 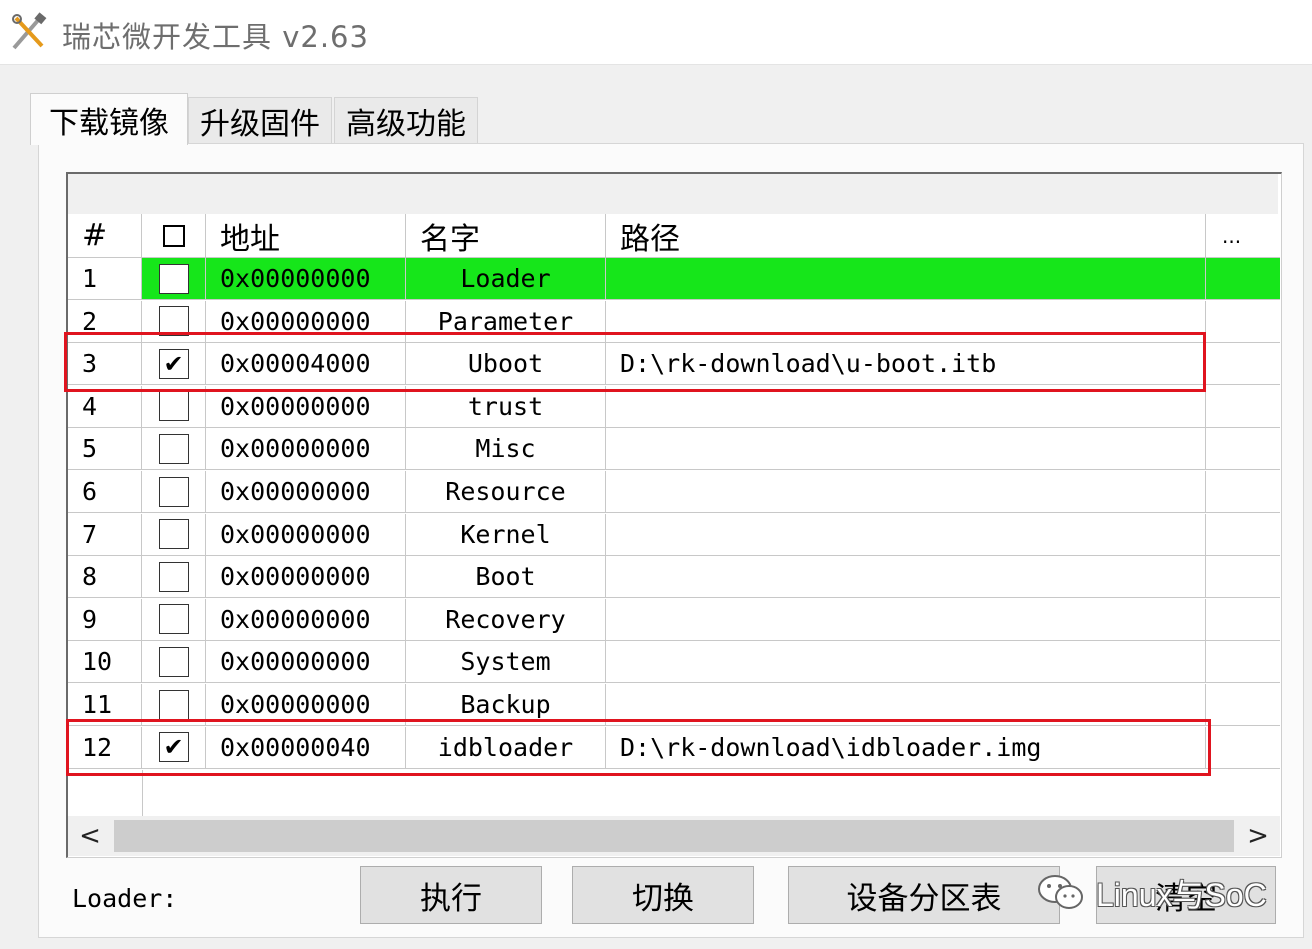 What do you see at coordinates (105, 236) in the screenshot?
I see `header-num: #` at bounding box center [105, 236].